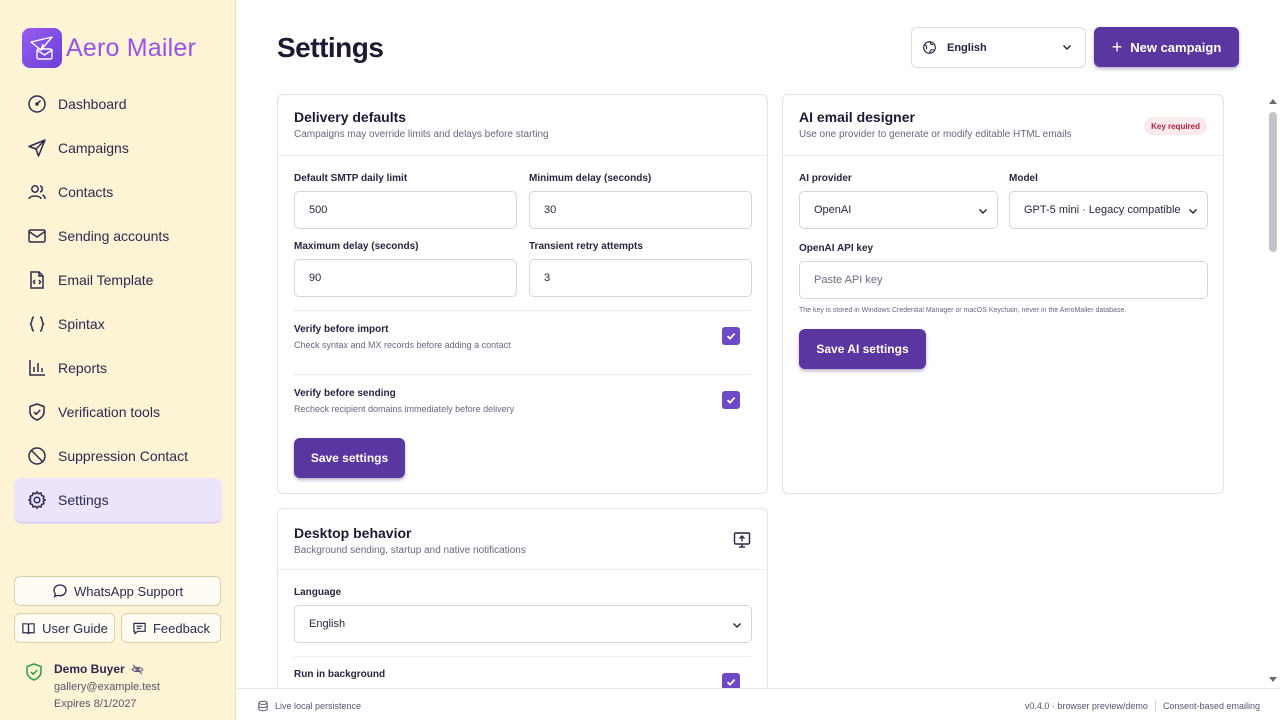  I want to click on main-scrollbar, so click(1273, 392).